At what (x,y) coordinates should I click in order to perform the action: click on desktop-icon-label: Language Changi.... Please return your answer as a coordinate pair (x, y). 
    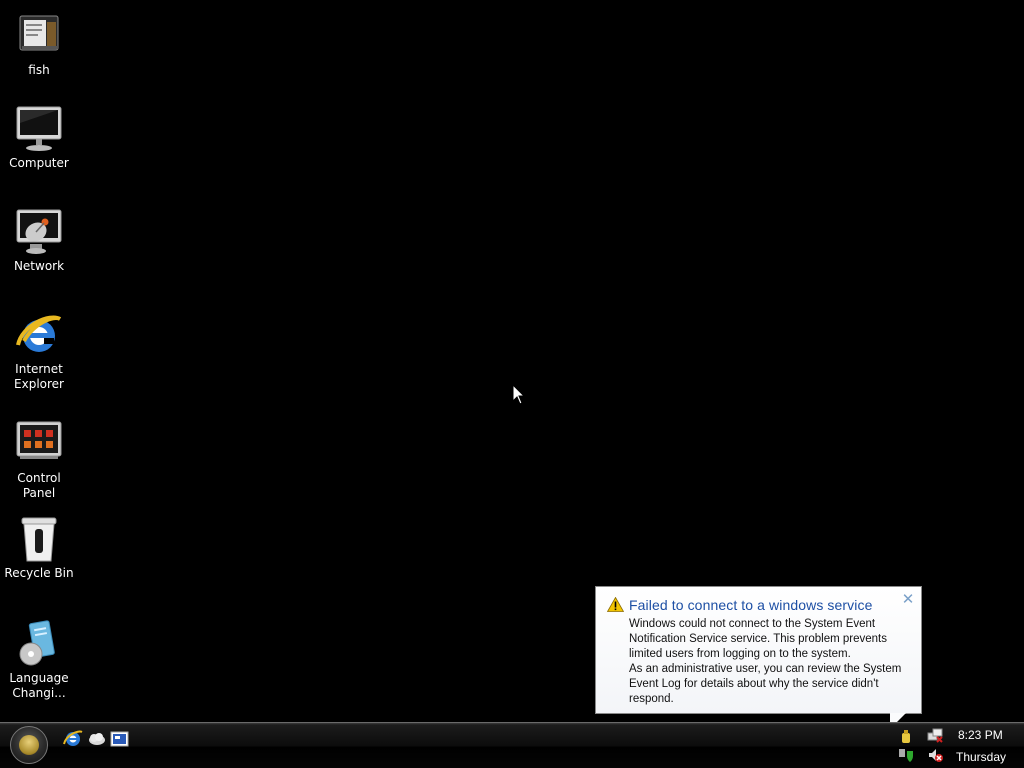
    Looking at the image, I should click on (39, 685).